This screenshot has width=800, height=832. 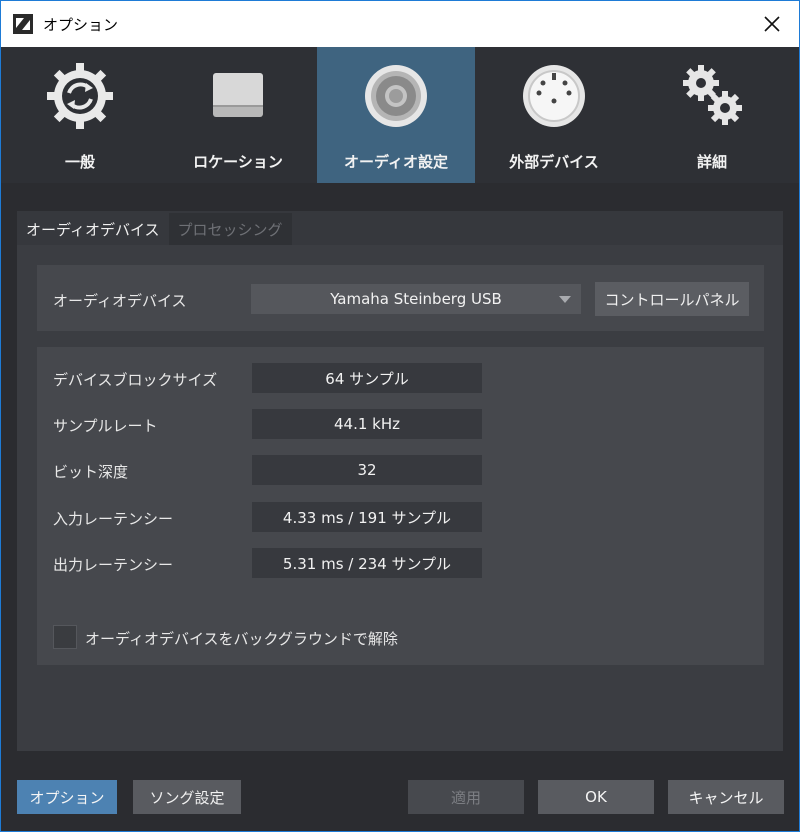 What do you see at coordinates (711, 162) in the screenshot?
I see `category-label: 詳細` at bounding box center [711, 162].